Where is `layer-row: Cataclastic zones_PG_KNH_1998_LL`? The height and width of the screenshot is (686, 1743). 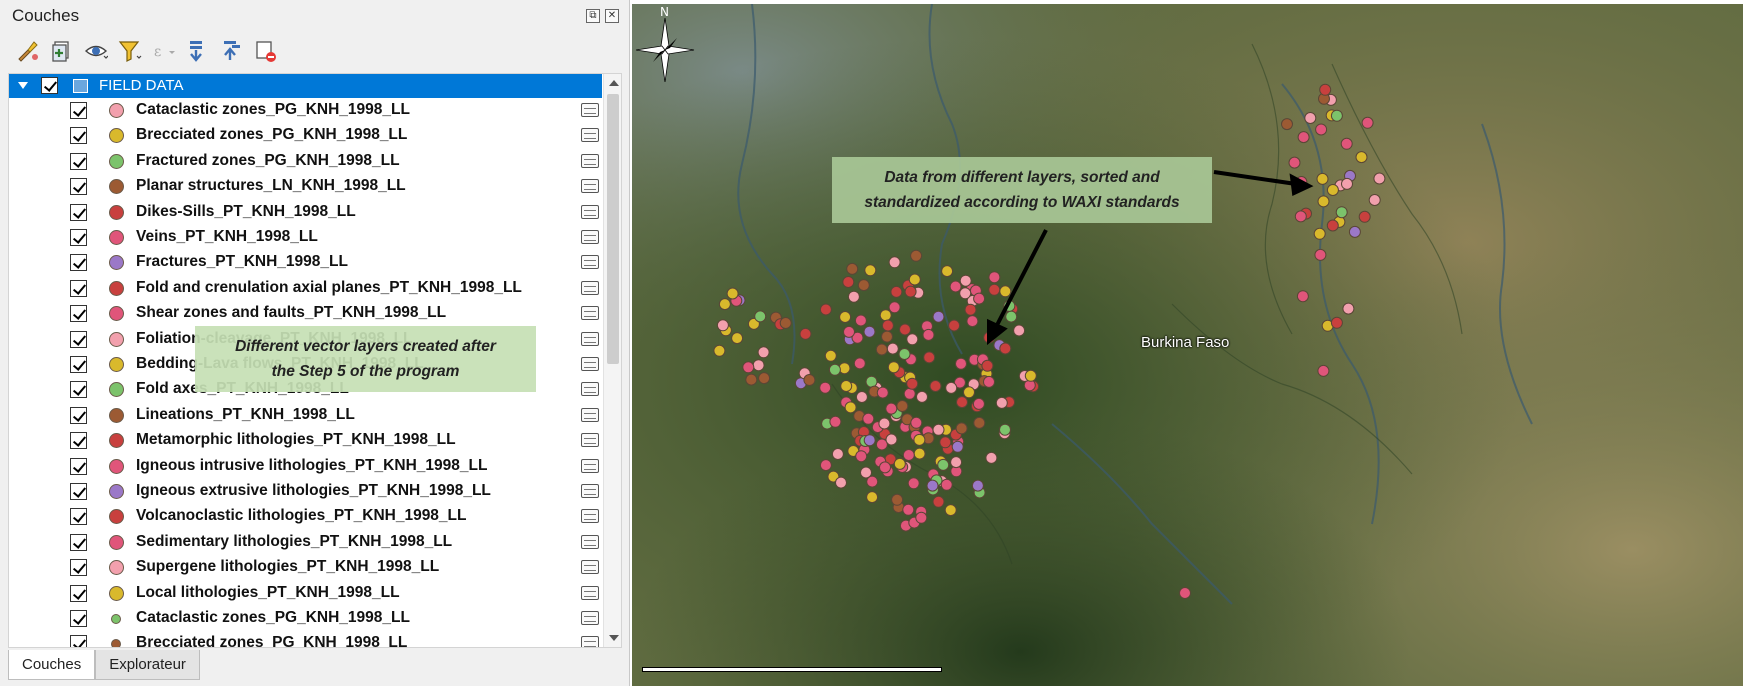 layer-row: Cataclastic zones_PG_KNH_1998_LL is located at coordinates (305, 110).